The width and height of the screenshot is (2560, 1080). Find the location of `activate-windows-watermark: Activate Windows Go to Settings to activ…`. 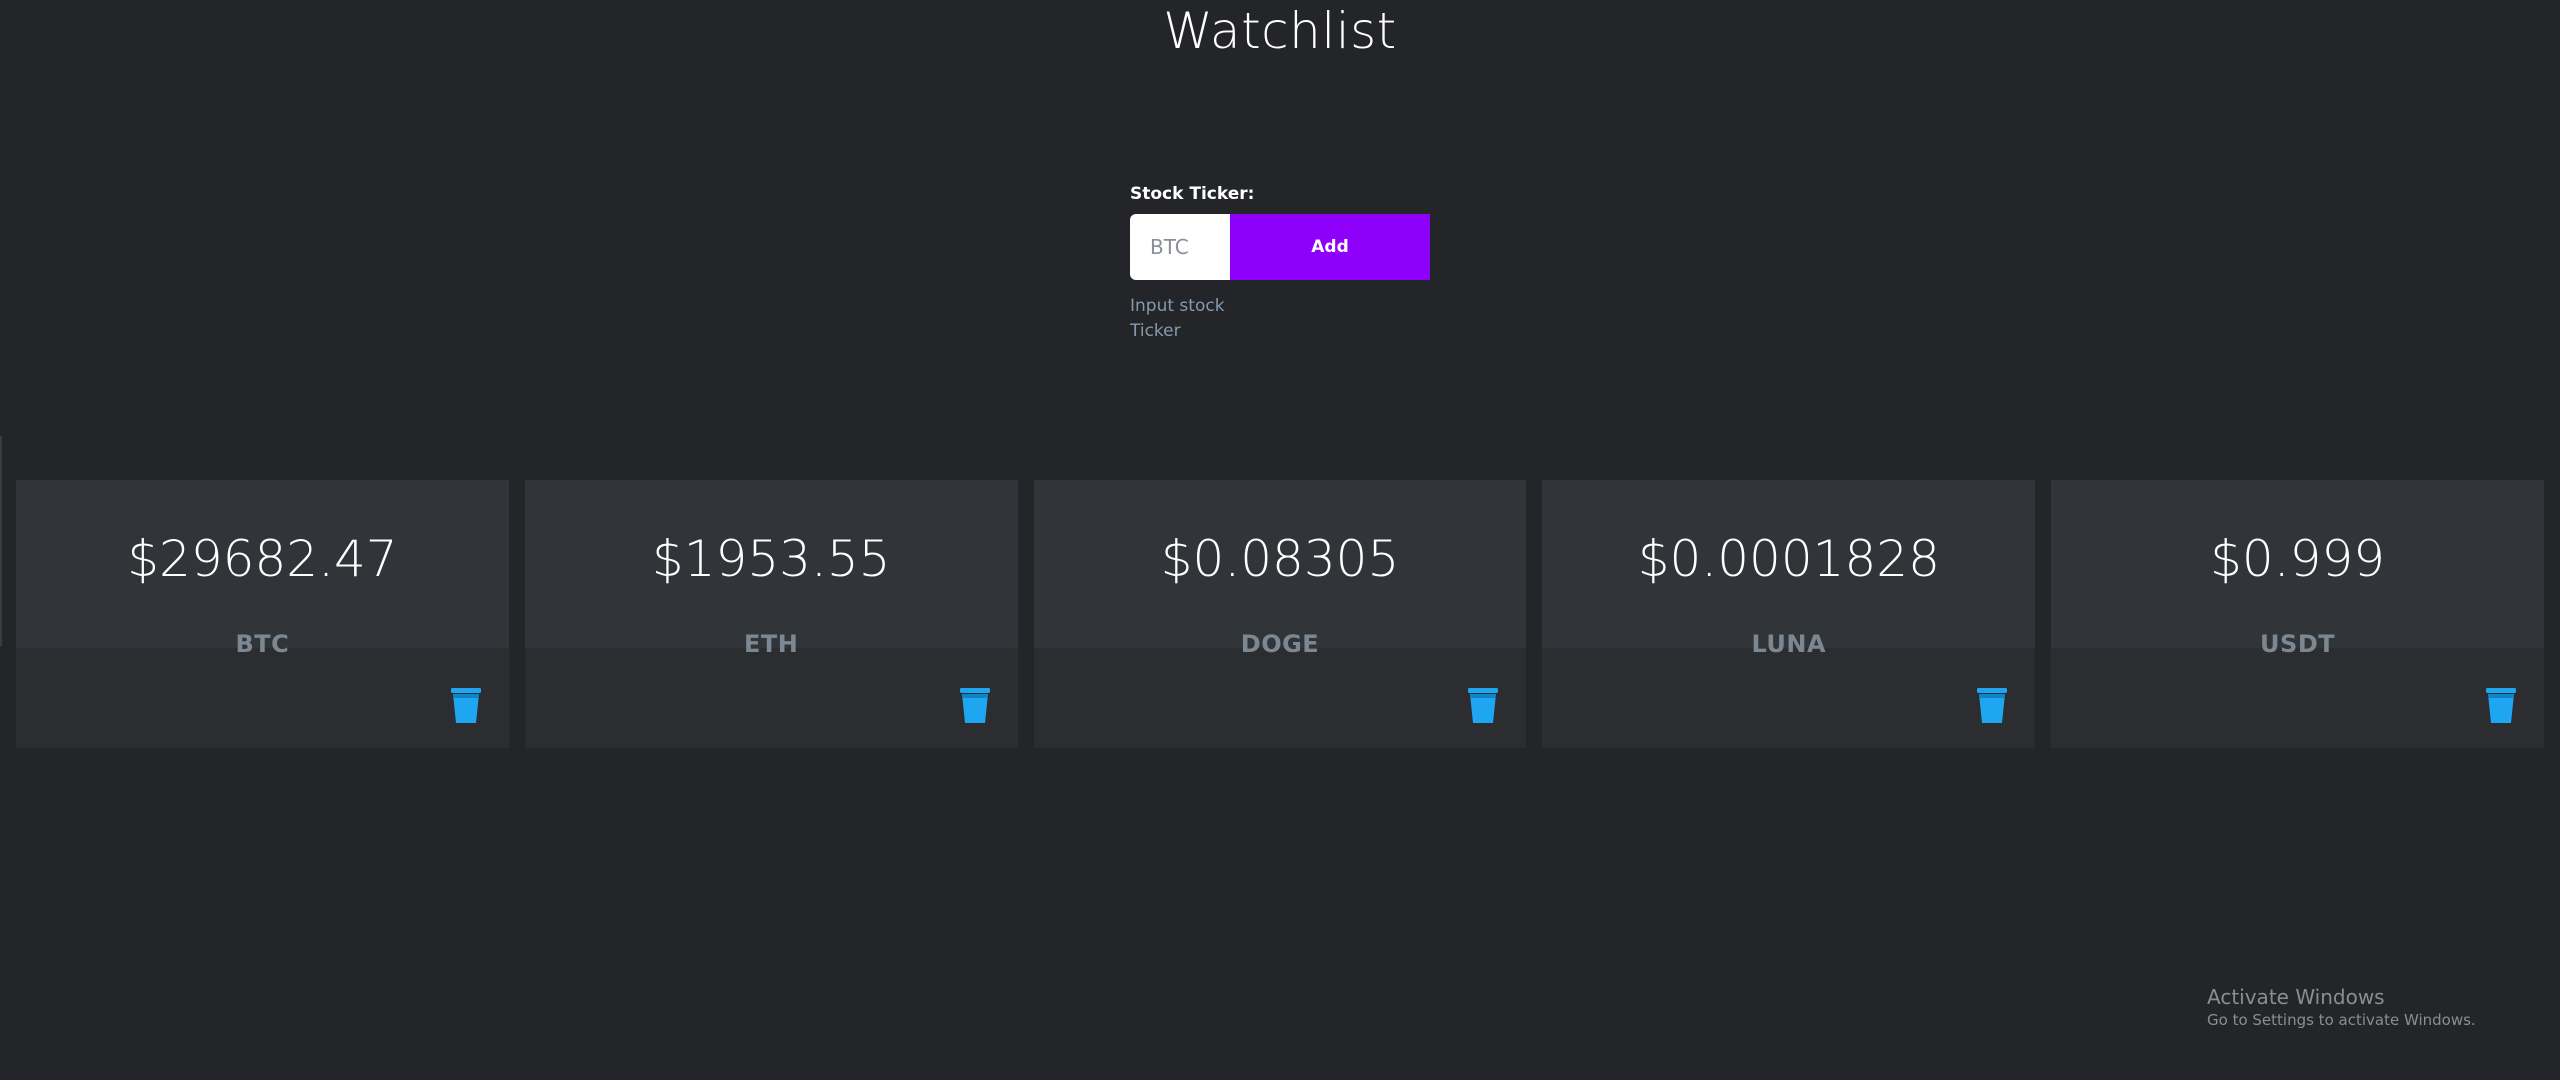

activate-windows-watermark: Activate Windows Go to Settings to activ… is located at coordinates (2341, 1007).